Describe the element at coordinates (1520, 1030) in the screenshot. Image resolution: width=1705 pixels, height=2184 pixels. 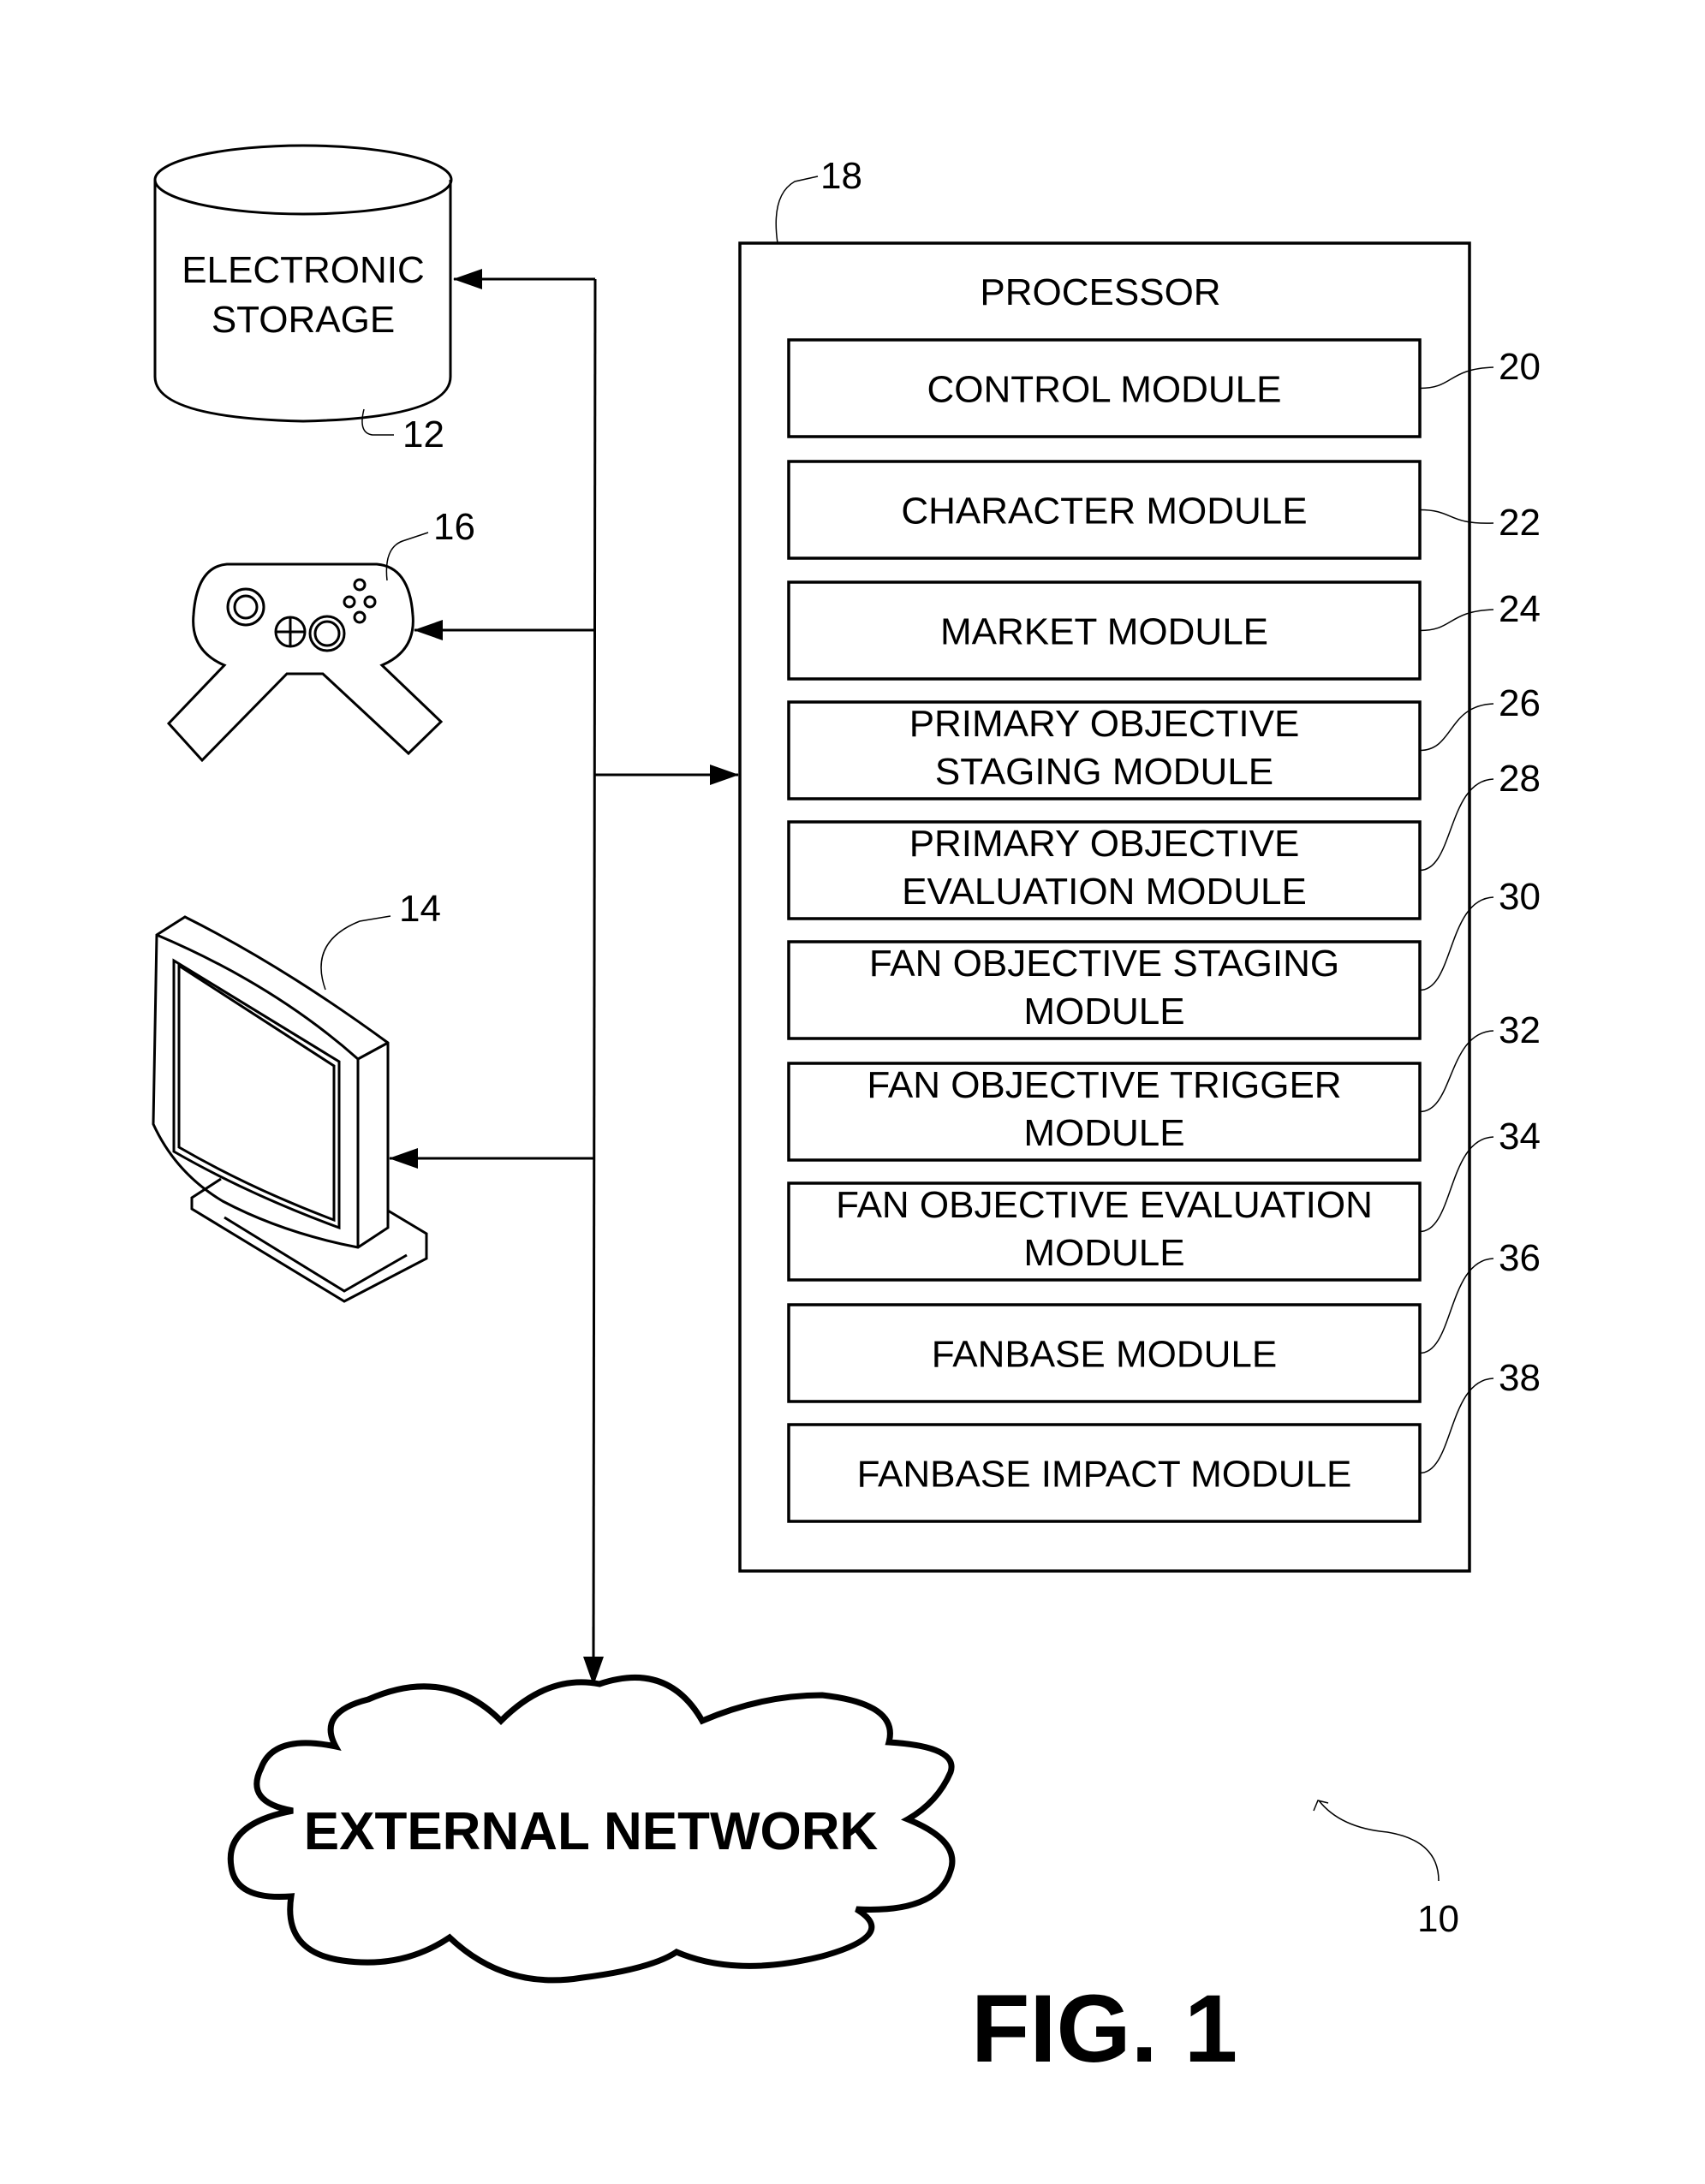
I see `module-ref: 32` at that location.